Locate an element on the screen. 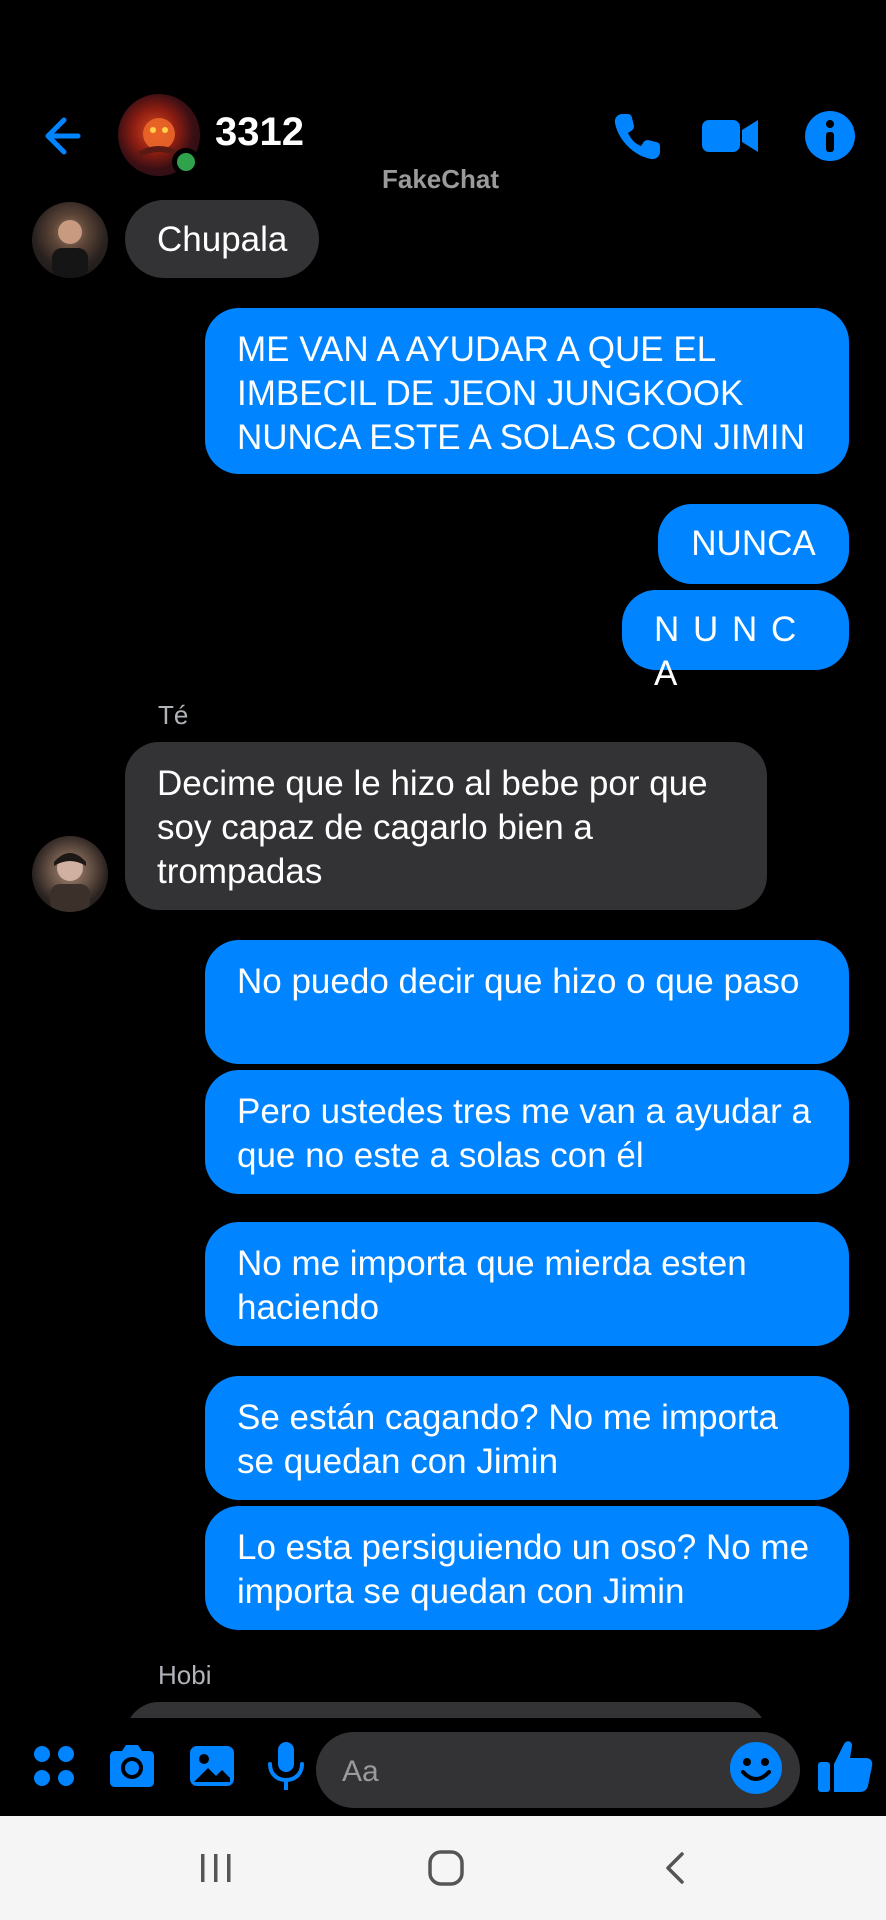 The height and width of the screenshot is (1920, 886). phone-icon is located at coordinates (638, 136).